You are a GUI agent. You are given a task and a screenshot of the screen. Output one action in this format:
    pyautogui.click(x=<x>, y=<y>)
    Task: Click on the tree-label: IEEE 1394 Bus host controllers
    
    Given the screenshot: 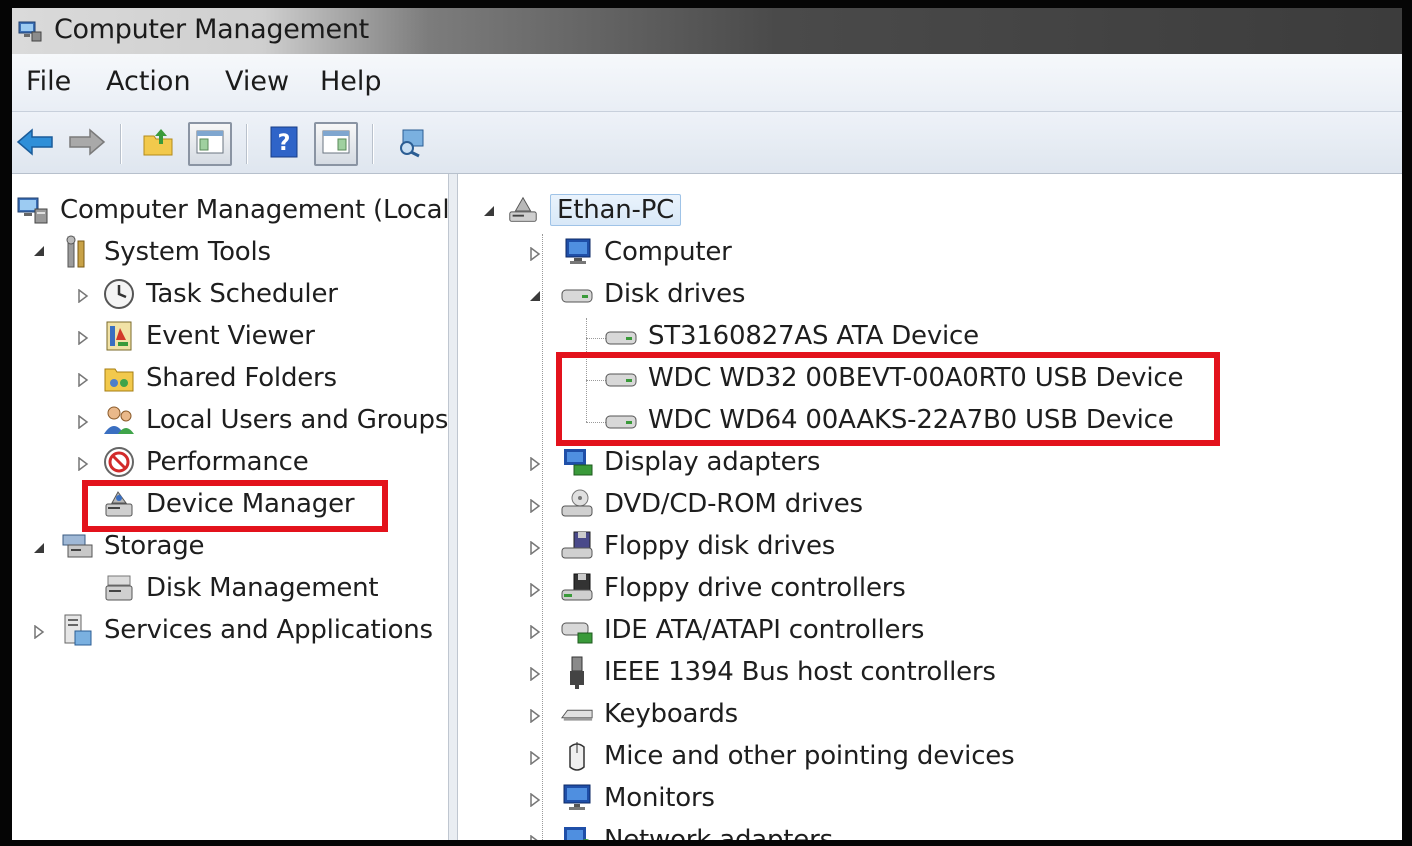 What is the action you would take?
    pyautogui.click(x=800, y=672)
    